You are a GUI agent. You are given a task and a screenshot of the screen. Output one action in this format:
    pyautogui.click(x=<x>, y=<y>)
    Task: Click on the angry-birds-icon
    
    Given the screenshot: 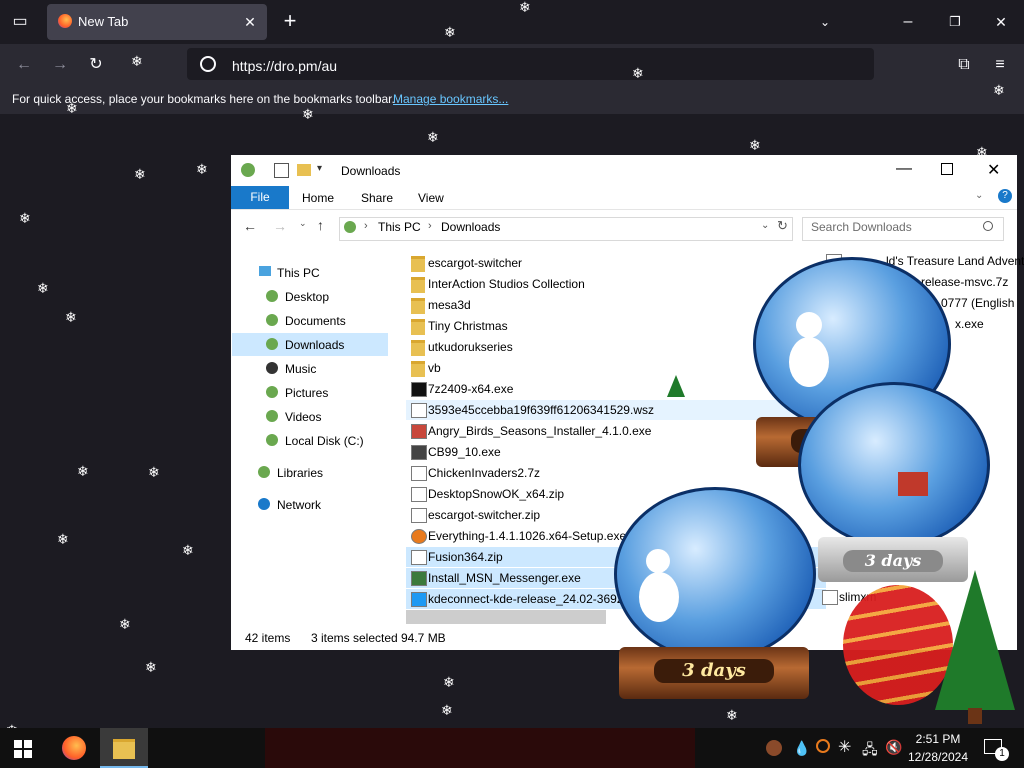 What is the action you would take?
    pyautogui.click(x=419, y=431)
    